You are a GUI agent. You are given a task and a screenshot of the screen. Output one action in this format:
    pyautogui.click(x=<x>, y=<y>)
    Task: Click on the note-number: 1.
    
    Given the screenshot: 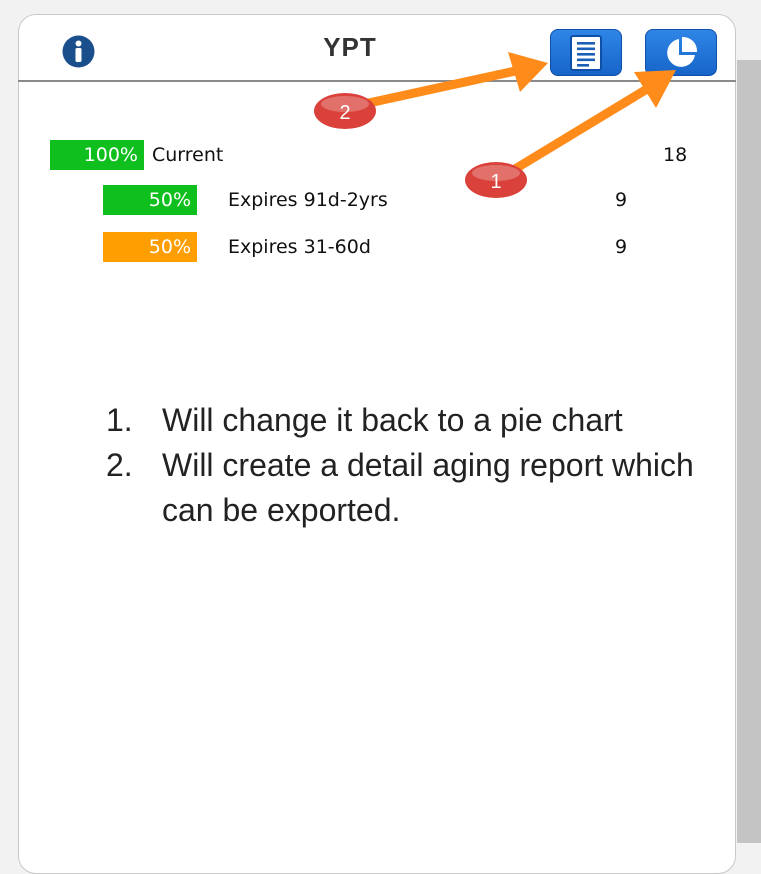 What is the action you would take?
    pyautogui.click(x=119, y=420)
    